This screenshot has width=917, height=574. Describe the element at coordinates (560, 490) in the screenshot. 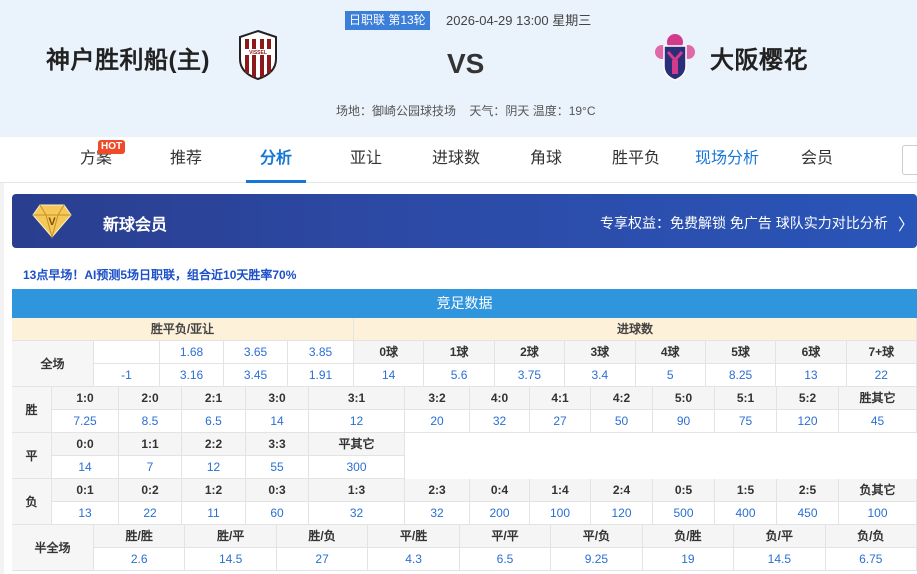

I see `score-head-cell: 1:4` at that location.